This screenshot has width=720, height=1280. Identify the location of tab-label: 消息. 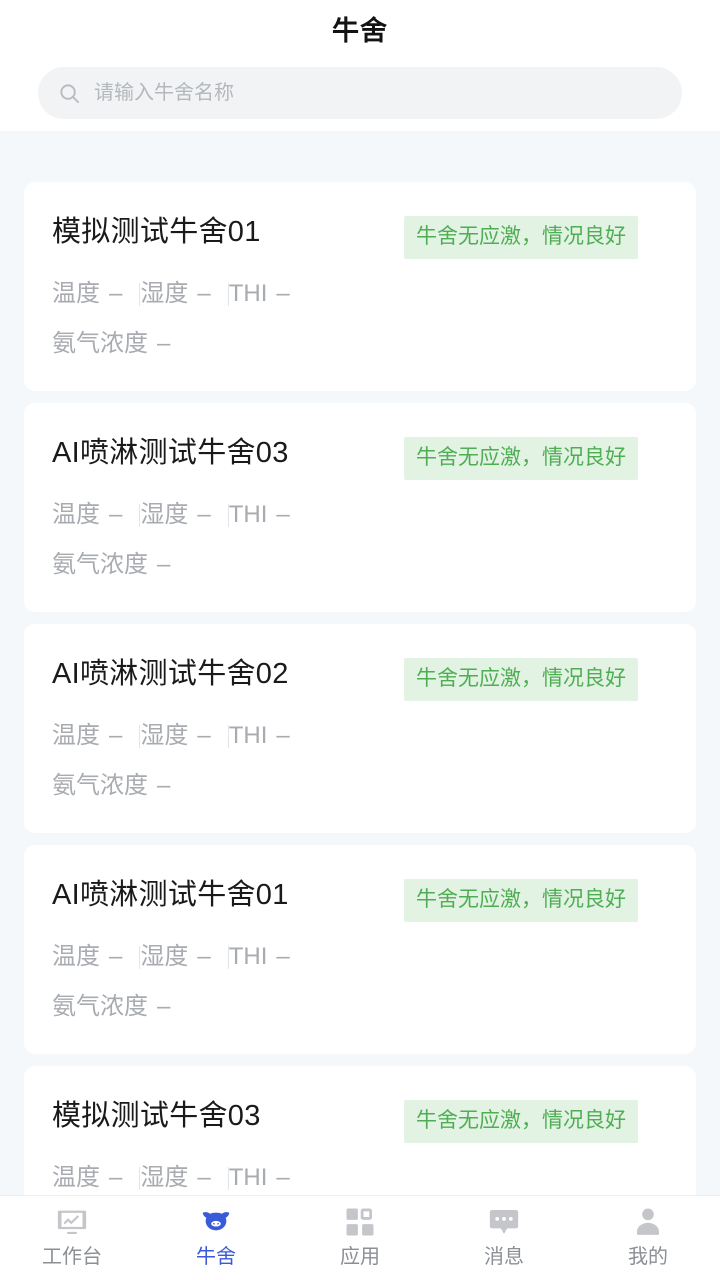
(504, 1257).